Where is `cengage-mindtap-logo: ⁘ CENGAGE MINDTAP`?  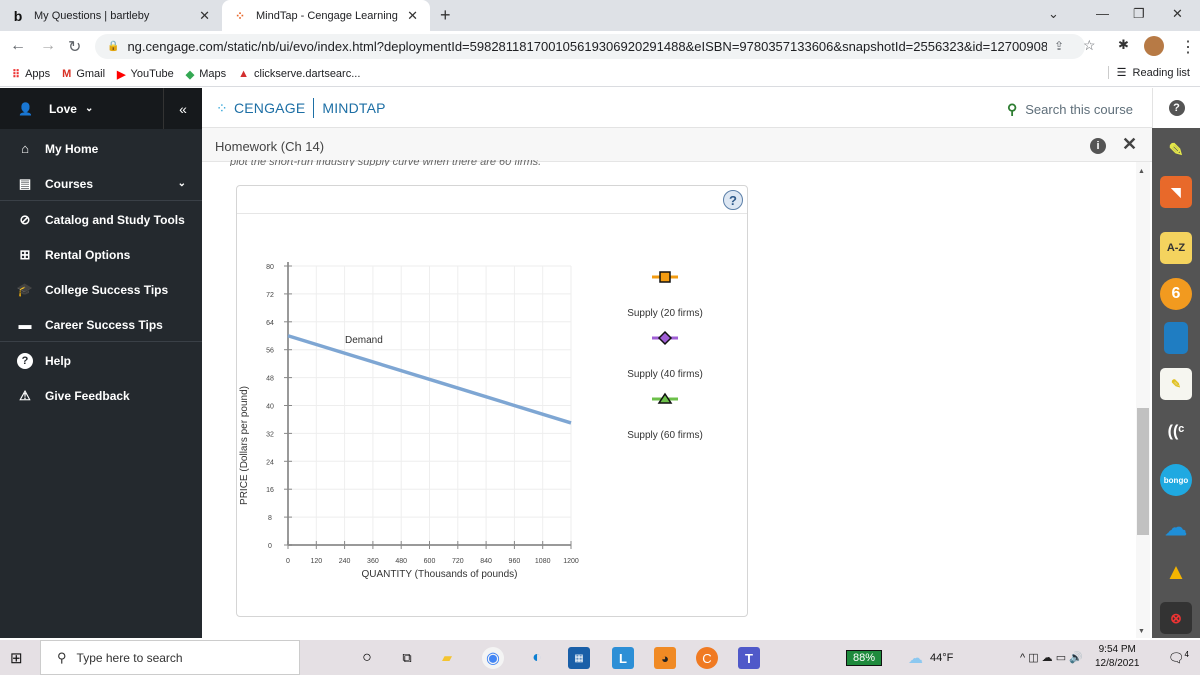
cengage-mindtap-logo: ⁘ CENGAGE MINDTAP is located at coordinates (301, 108).